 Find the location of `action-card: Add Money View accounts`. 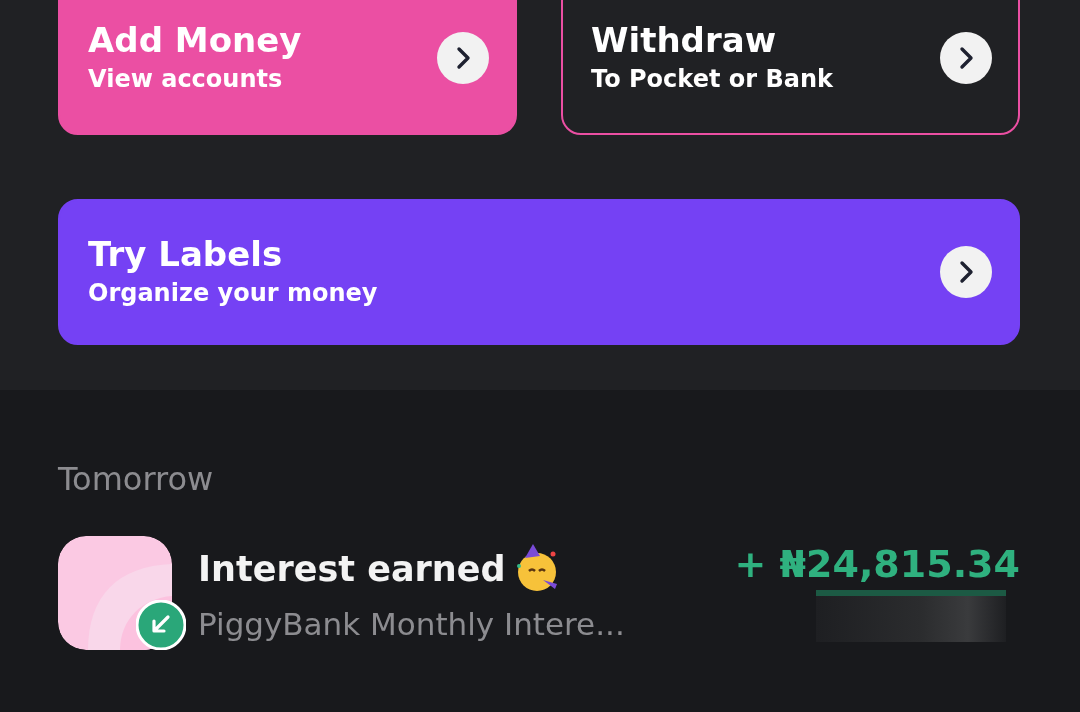

action-card: Add Money View accounts is located at coordinates (287, 67).